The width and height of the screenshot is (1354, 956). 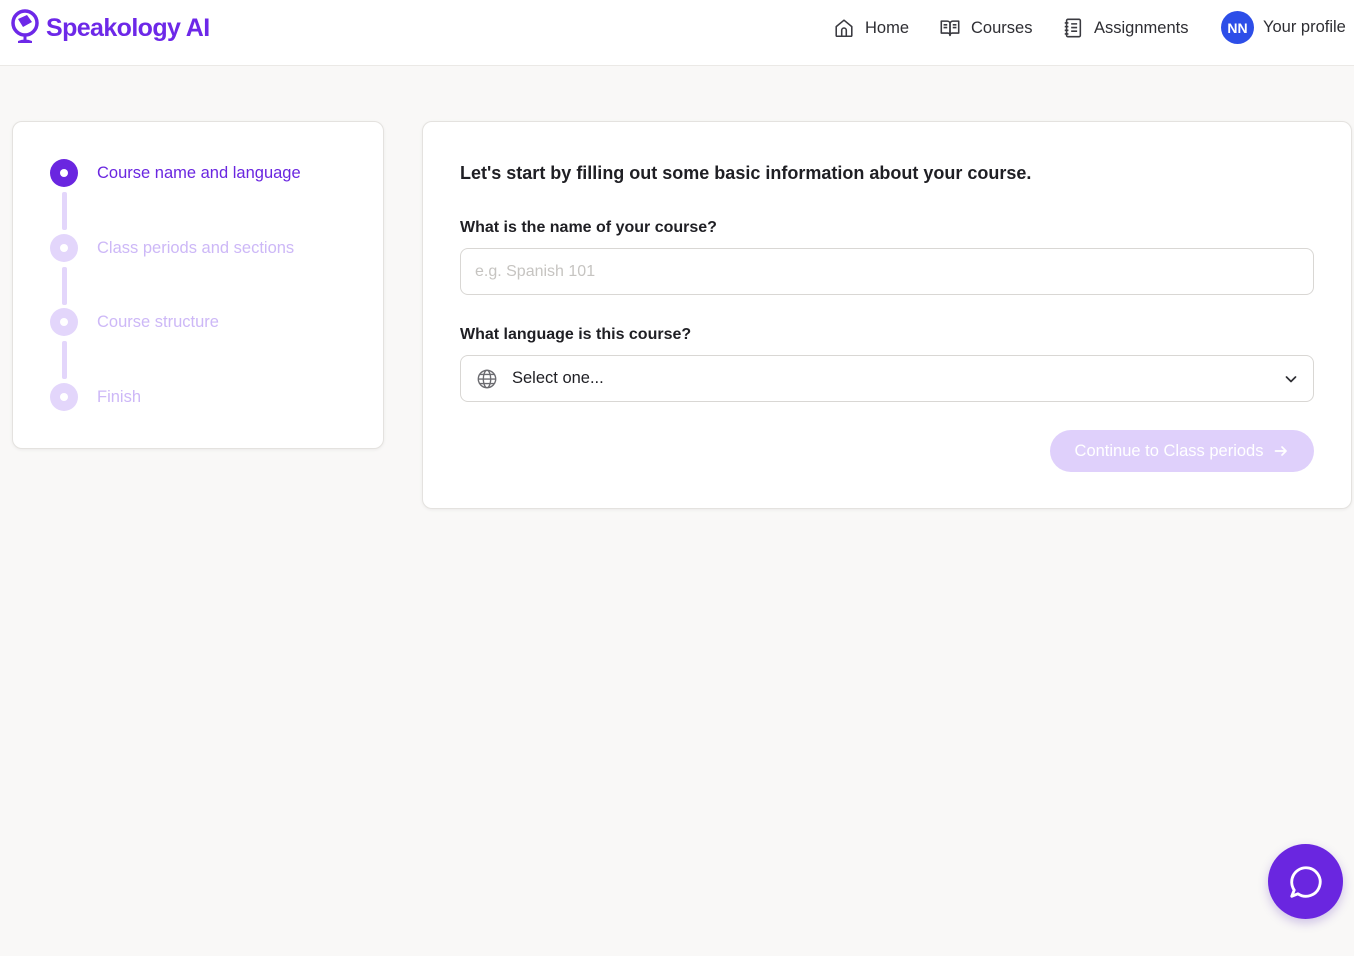 I want to click on nav-home: Home, so click(x=871, y=28).